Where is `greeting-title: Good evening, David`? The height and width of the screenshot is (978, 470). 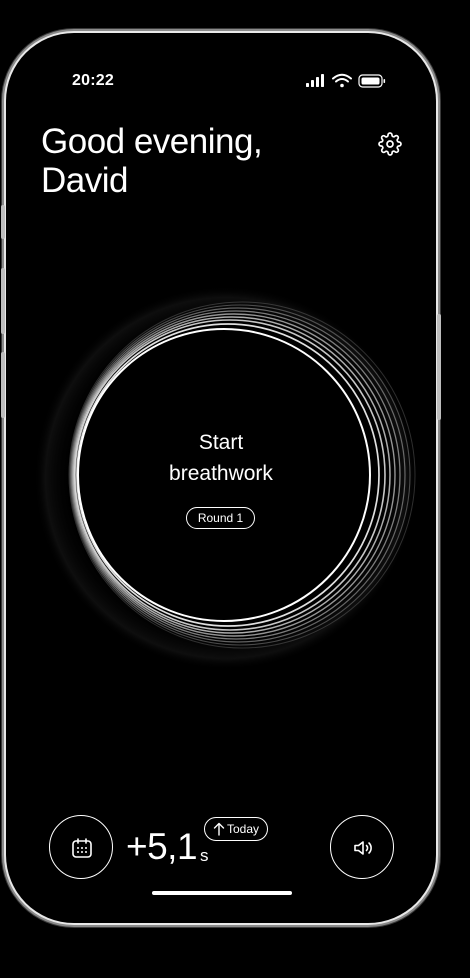
greeting-title: Good evening, David is located at coordinates (152, 161).